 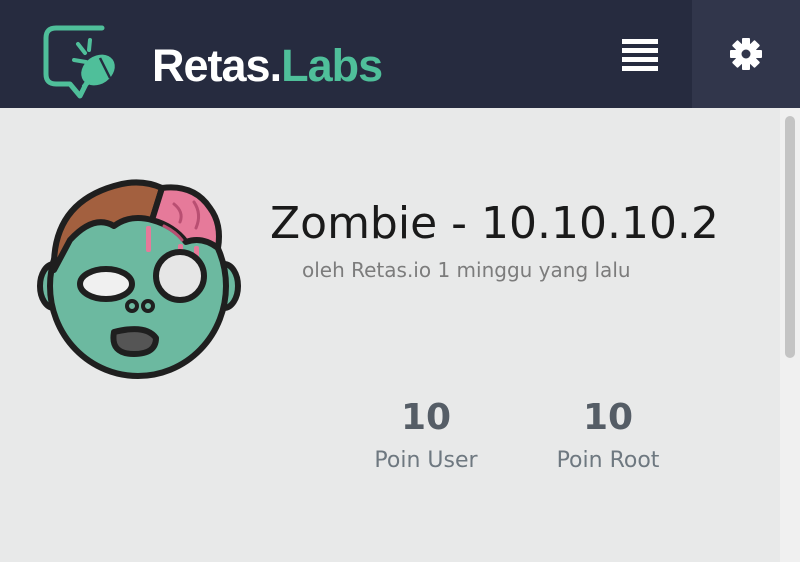 I want to click on bug-monitor-icon, so click(x=83, y=62).